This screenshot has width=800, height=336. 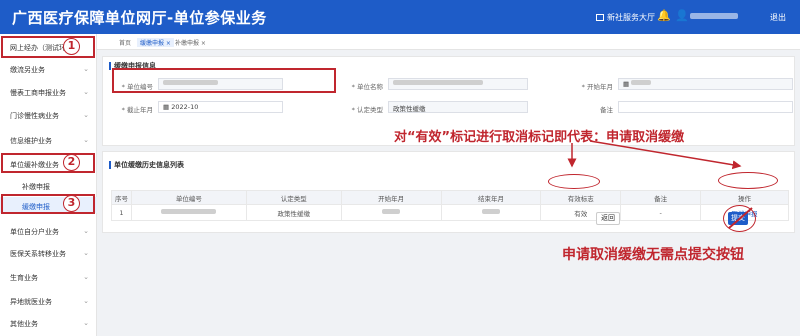 What do you see at coordinates (71, 162) in the screenshot?
I see `annotation-number-2: 2` at bounding box center [71, 162].